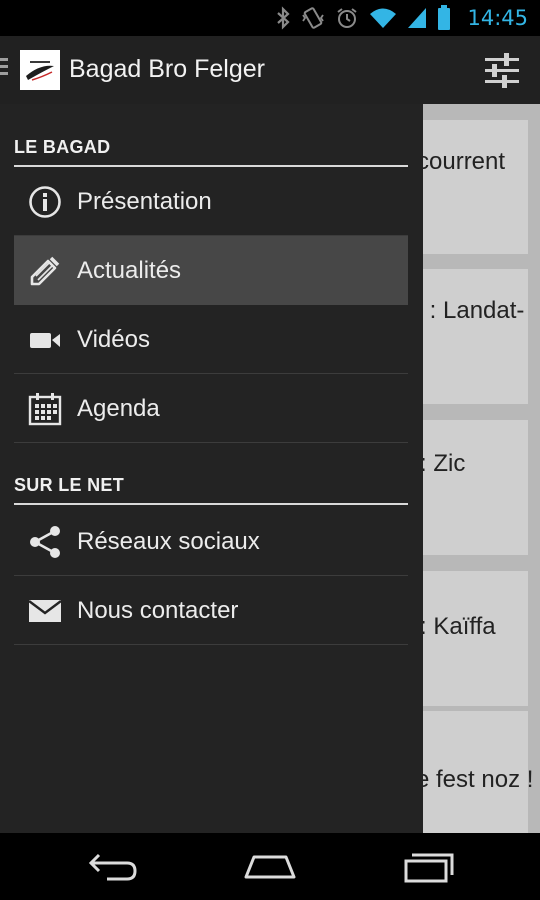 The image size is (540, 900). Describe the element at coordinates (461, 161) in the screenshot. I see `news-card-title: courrent` at that location.